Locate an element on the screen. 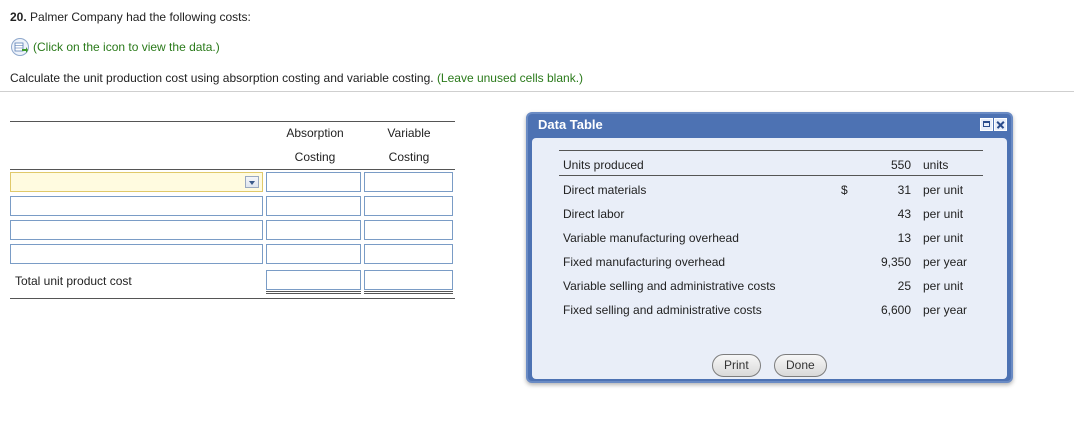  answer-table-top-rule is located at coordinates (232, 121).